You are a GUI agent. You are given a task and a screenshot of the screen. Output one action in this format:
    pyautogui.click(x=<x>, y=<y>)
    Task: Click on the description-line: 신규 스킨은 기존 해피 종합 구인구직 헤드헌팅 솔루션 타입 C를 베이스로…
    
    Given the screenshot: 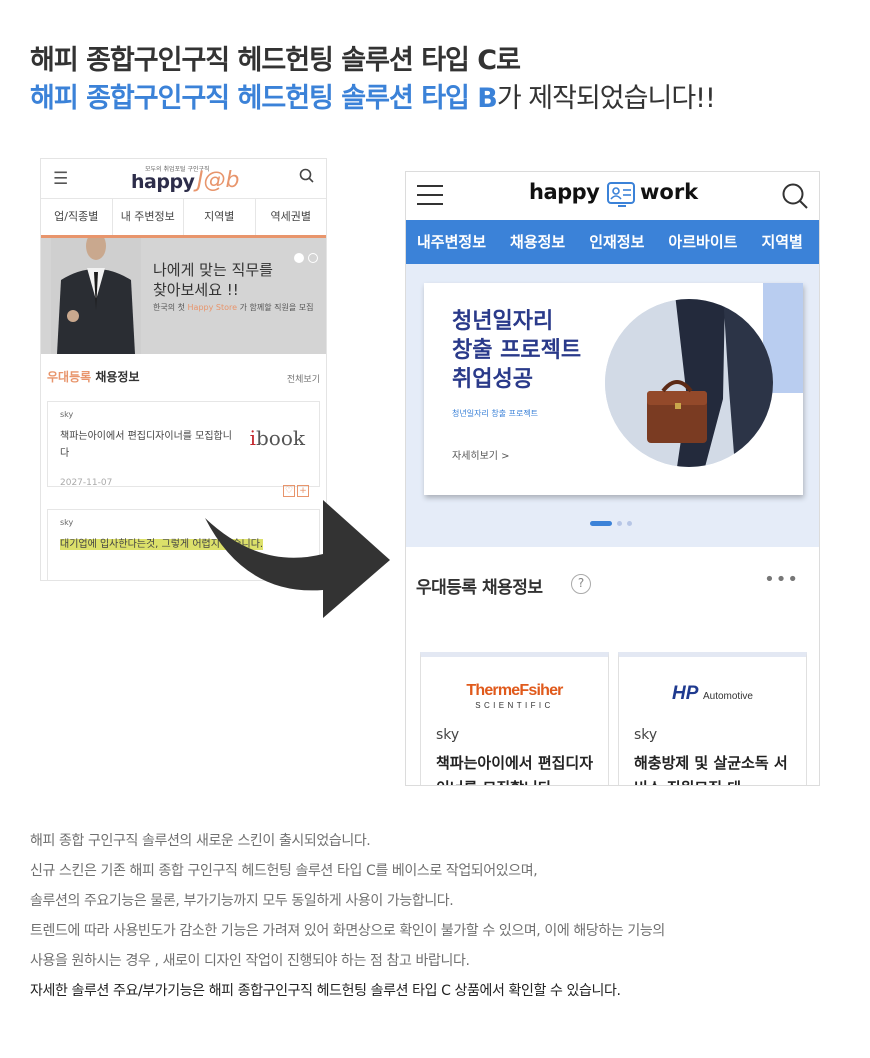 What is the action you would take?
    pyautogui.click(x=284, y=871)
    